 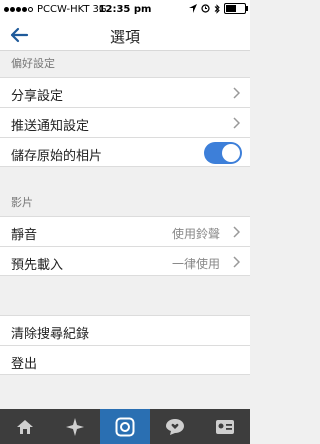 I want to click on section-header-video: 影片, so click(x=22, y=202).